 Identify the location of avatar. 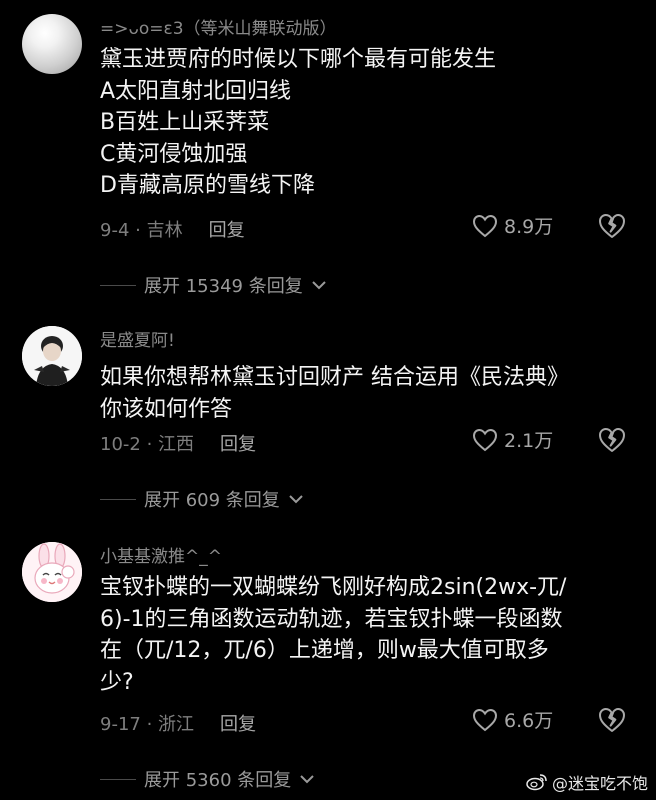
(52, 572).